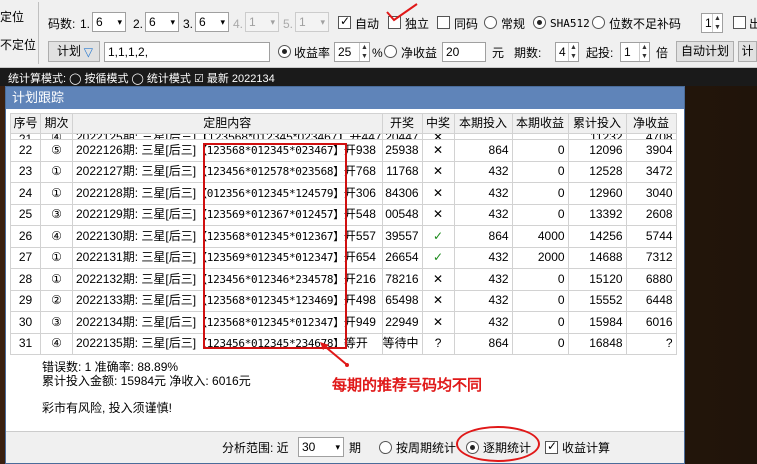 Image resolution: width=757 pixels, height=464 pixels. What do you see at coordinates (284, 51) in the screenshot?
I see `yield-radio` at bounding box center [284, 51].